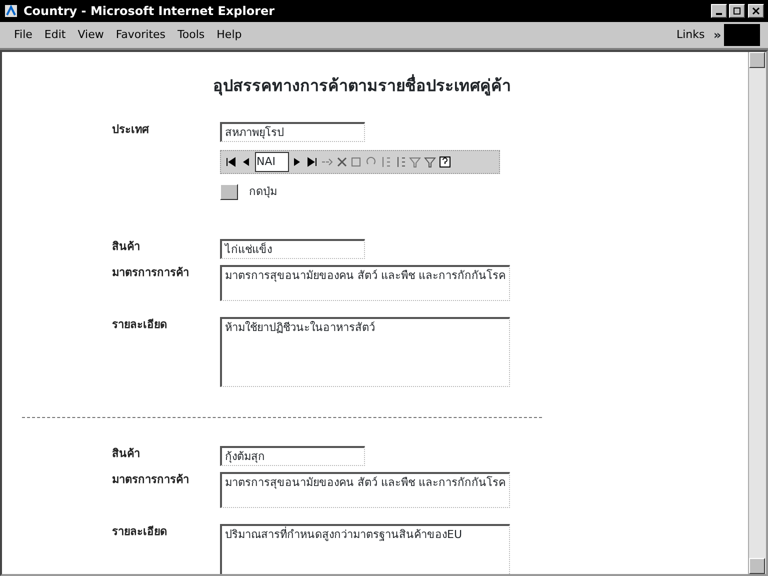 The height and width of the screenshot is (576, 768). What do you see at coordinates (231, 162) in the screenshot?
I see `first-record-icon` at bounding box center [231, 162].